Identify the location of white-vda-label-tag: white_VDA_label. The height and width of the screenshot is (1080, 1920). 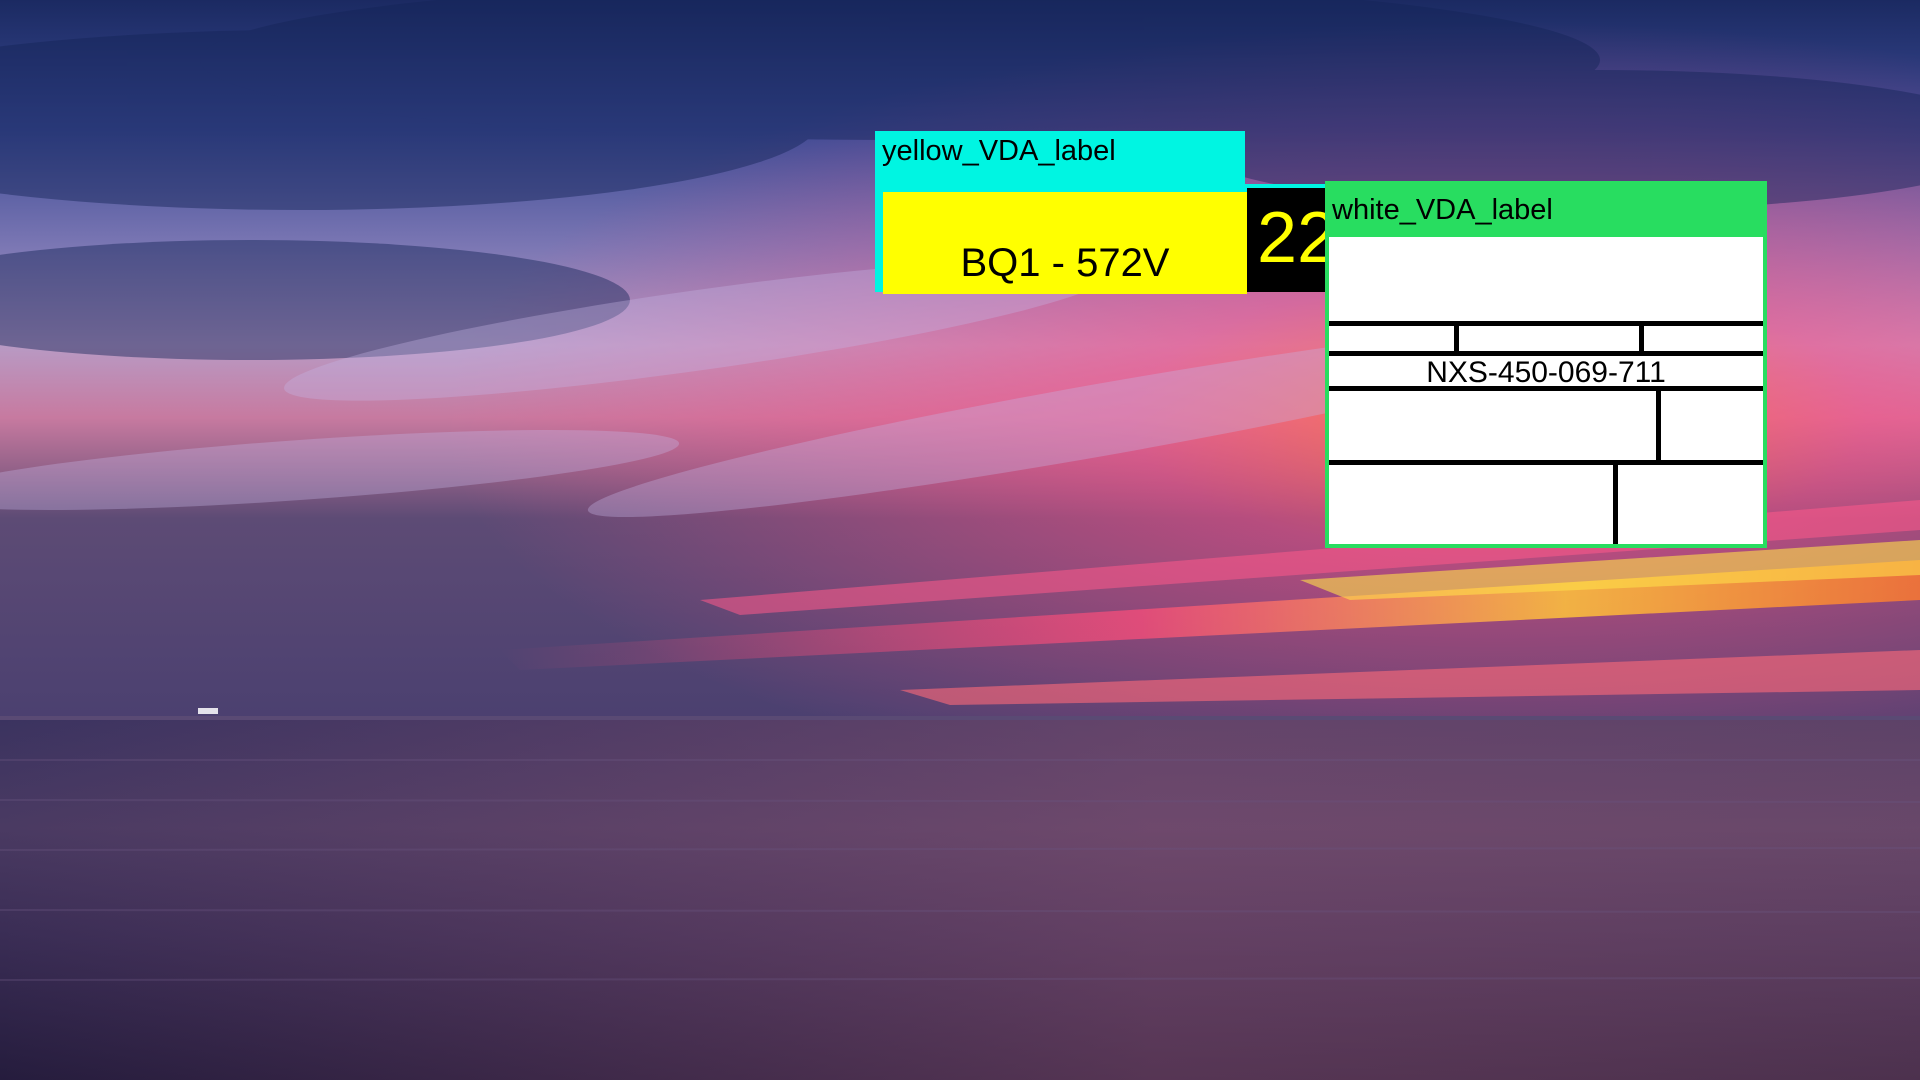
(1546, 208).